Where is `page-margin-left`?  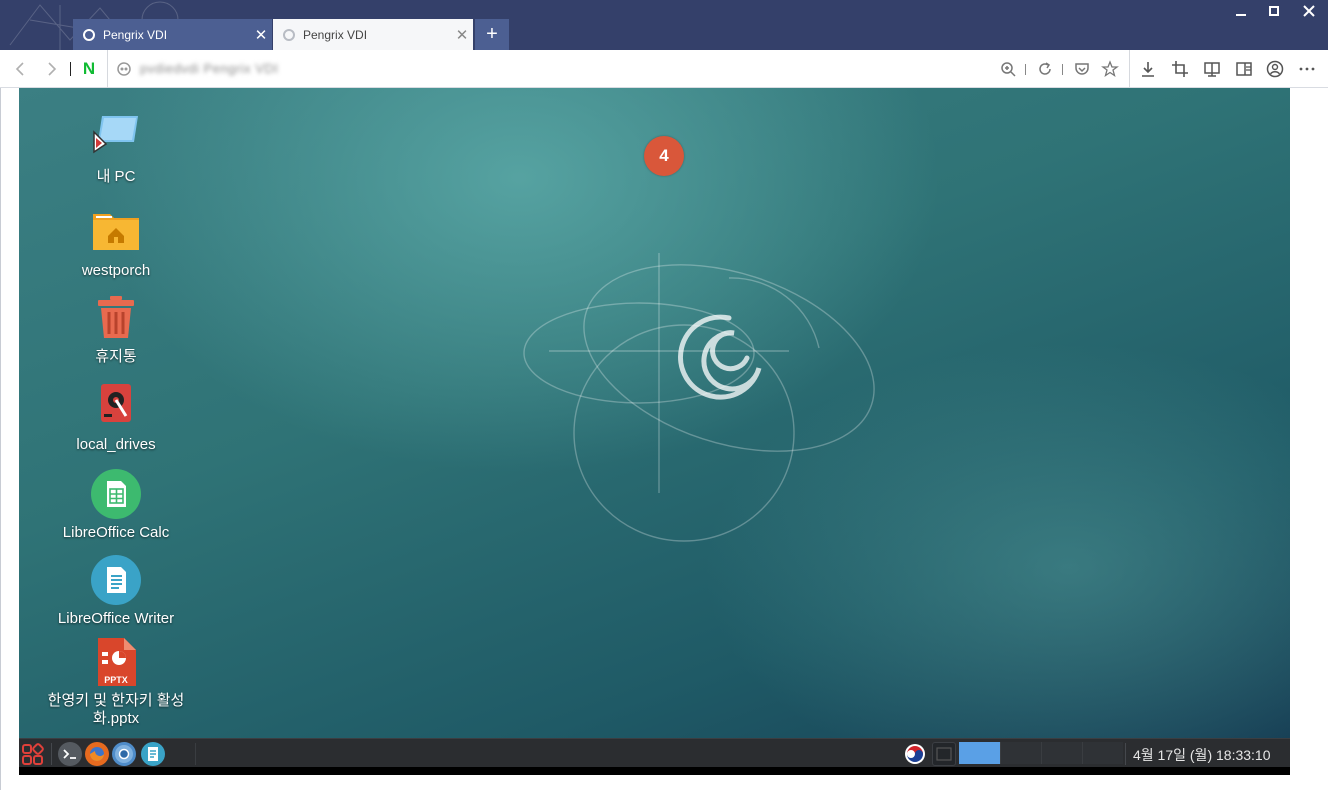 page-margin-left is located at coordinates (9, 439).